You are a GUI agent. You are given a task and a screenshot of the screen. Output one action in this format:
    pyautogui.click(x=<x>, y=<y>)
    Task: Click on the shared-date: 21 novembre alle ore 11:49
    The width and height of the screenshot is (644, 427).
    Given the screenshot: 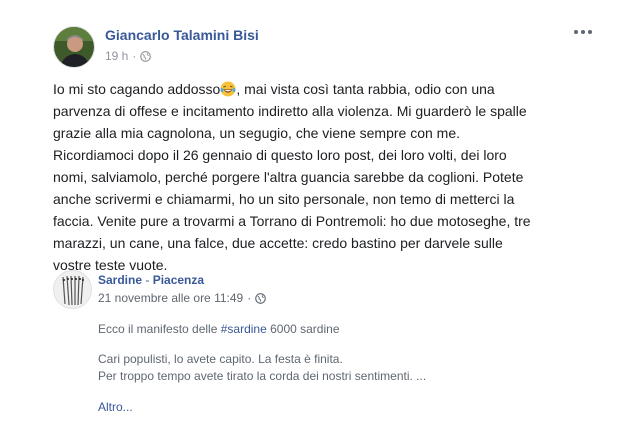 What is the action you would take?
    pyautogui.click(x=170, y=298)
    